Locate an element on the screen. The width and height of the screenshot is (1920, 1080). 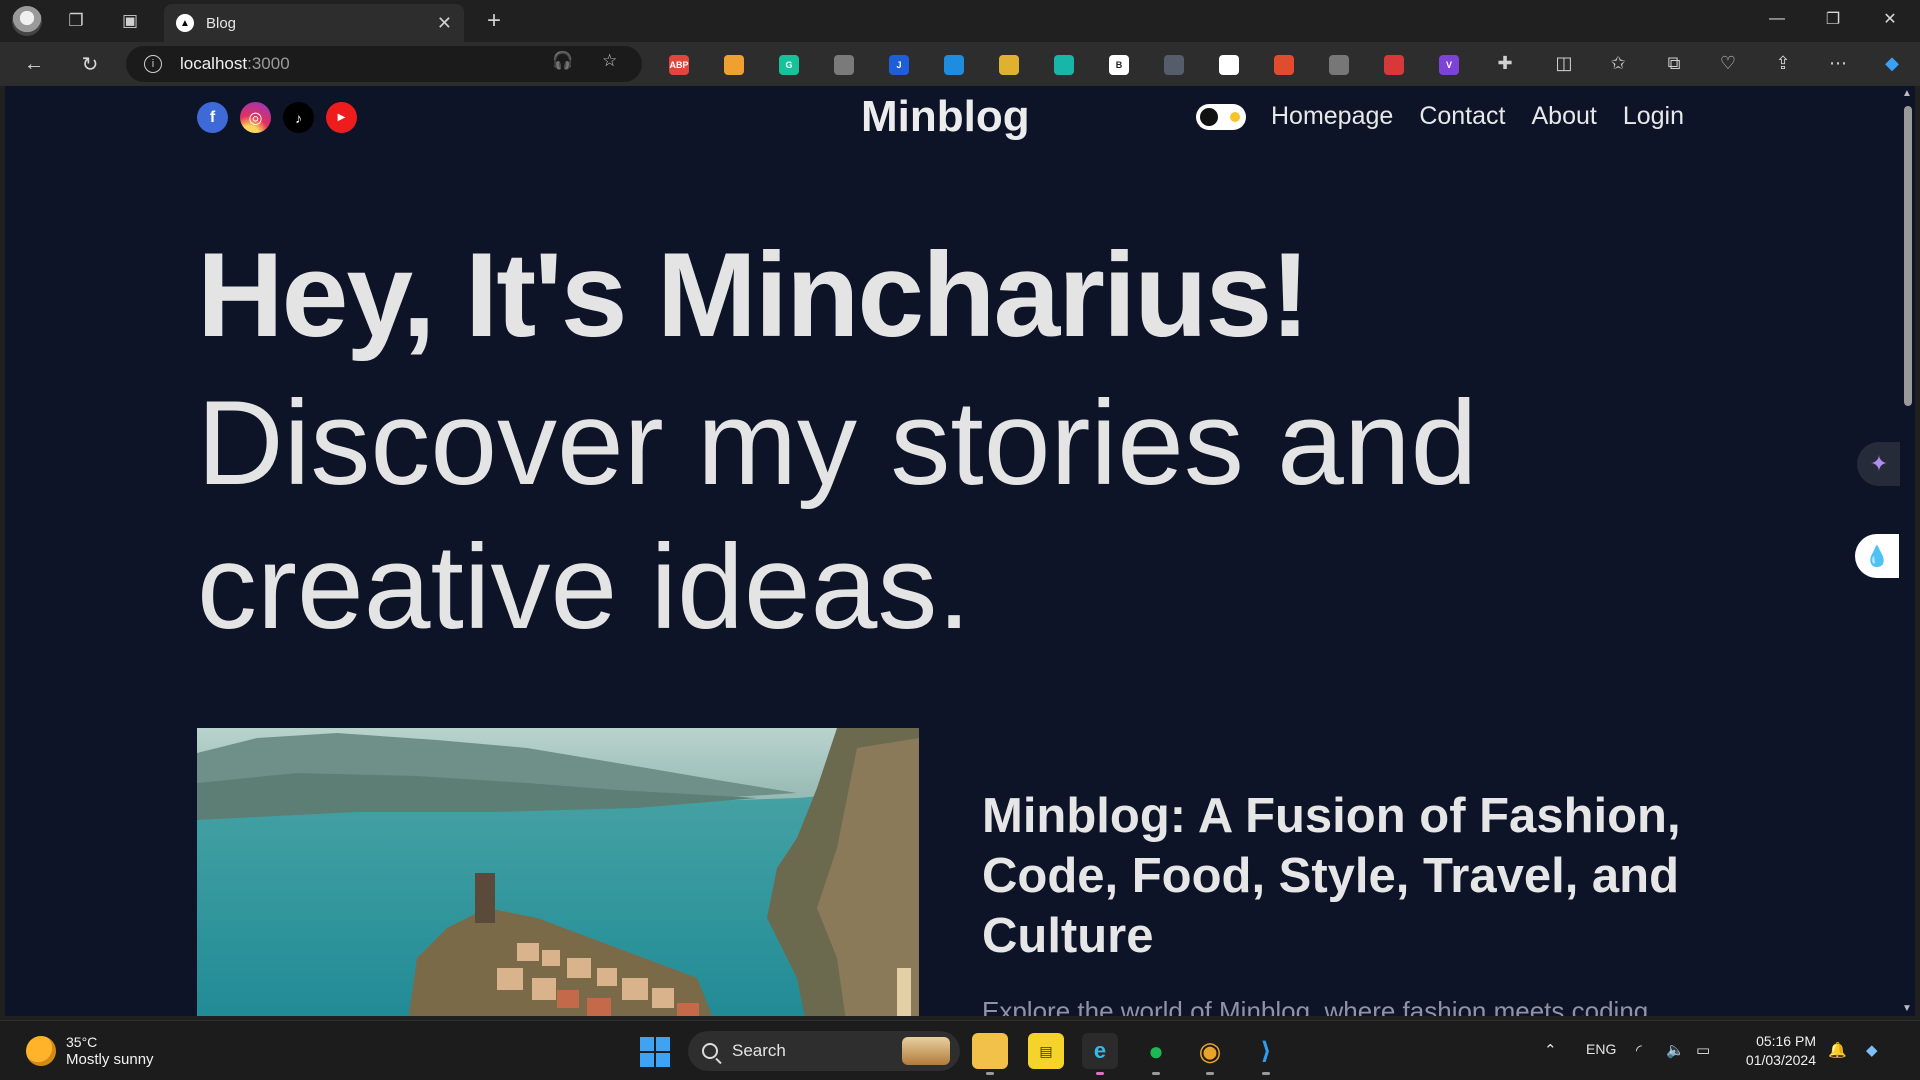
show-hidden-icons: ⌃ is located at coordinates (1550, 1050).